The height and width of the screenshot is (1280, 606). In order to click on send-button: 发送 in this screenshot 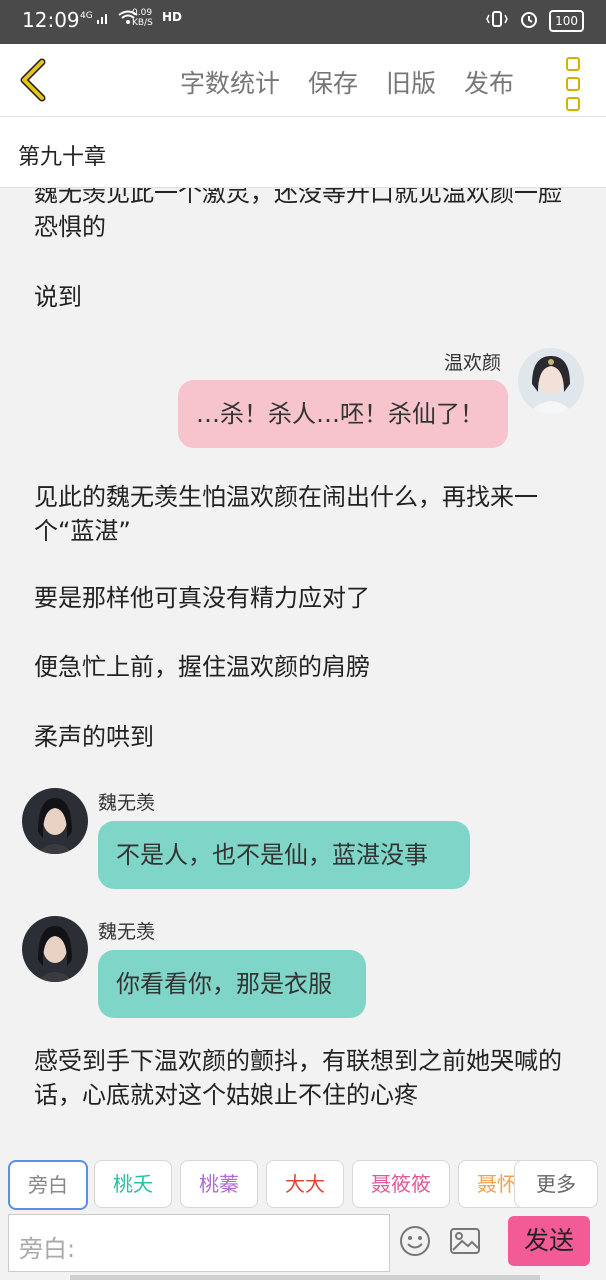, I will do `click(549, 1241)`.